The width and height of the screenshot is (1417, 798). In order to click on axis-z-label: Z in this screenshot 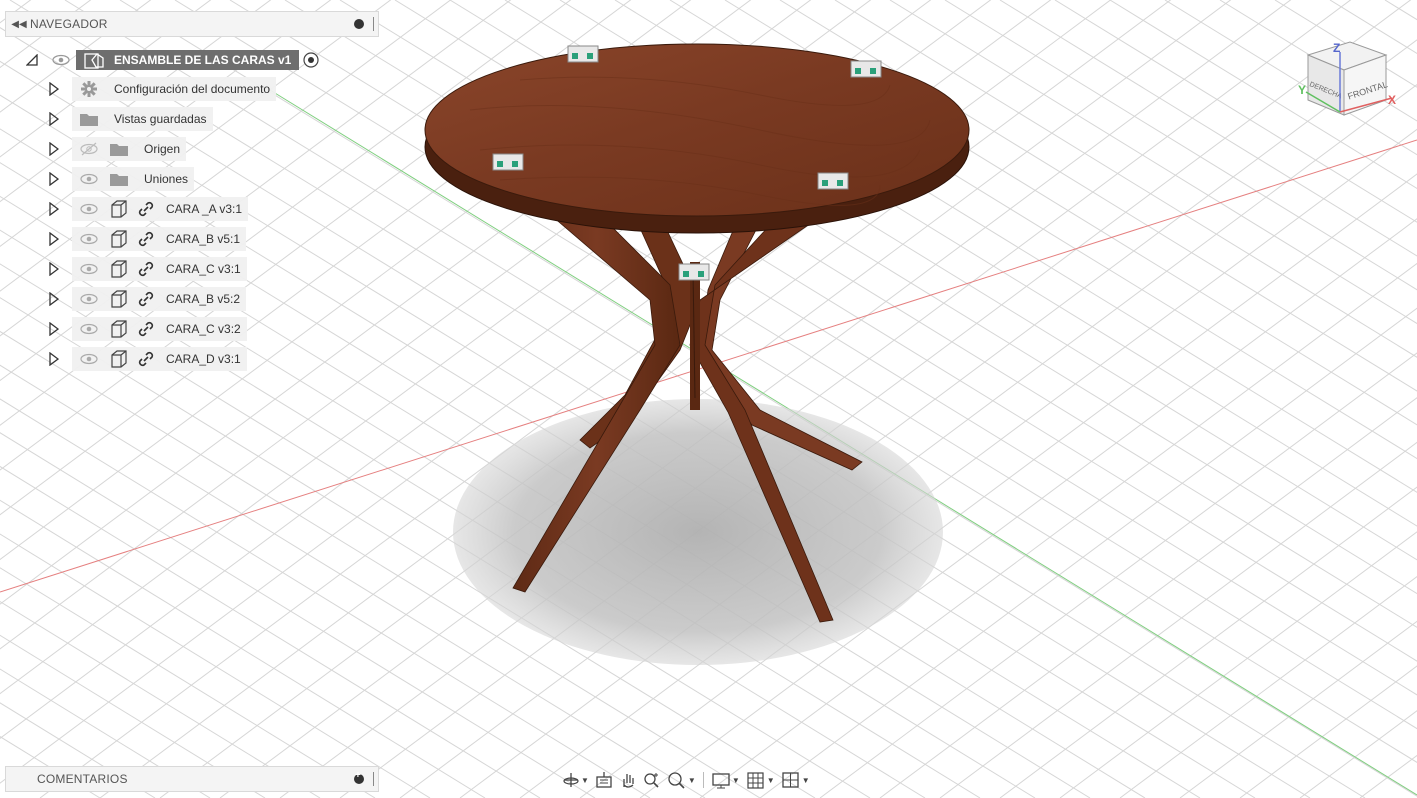, I will do `click(1336, 48)`.